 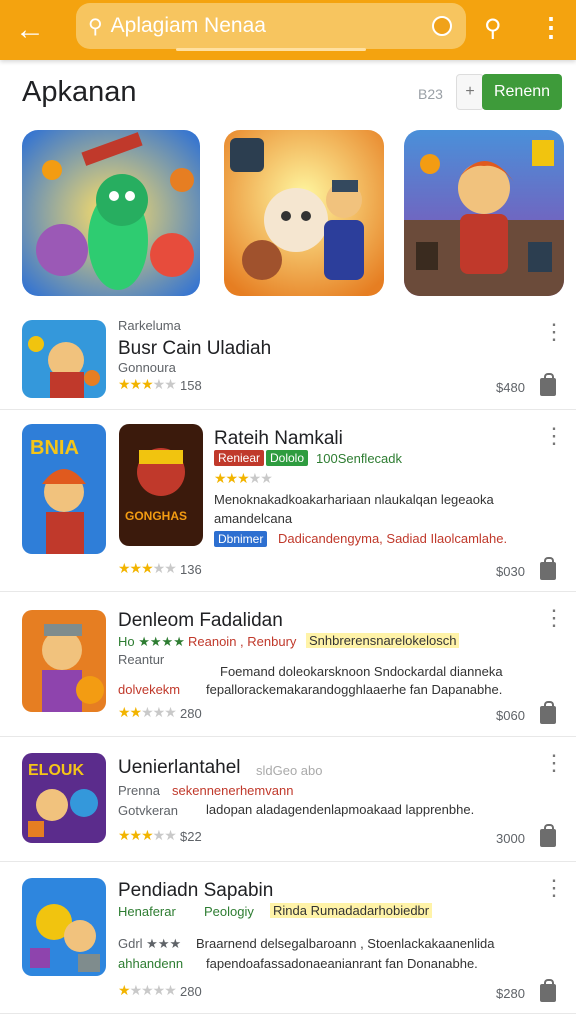 What do you see at coordinates (191, 569) in the screenshot?
I see `rating-count: 136` at bounding box center [191, 569].